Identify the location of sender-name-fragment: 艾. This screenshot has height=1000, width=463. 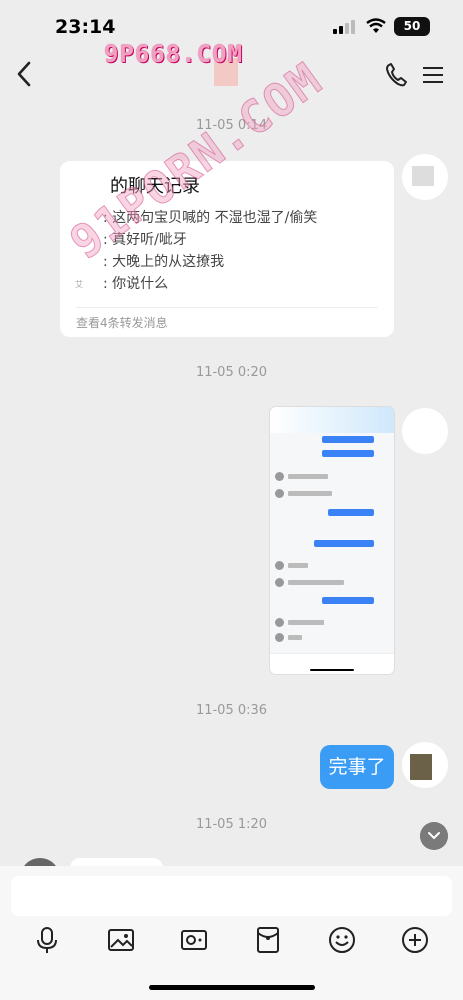
(79, 284).